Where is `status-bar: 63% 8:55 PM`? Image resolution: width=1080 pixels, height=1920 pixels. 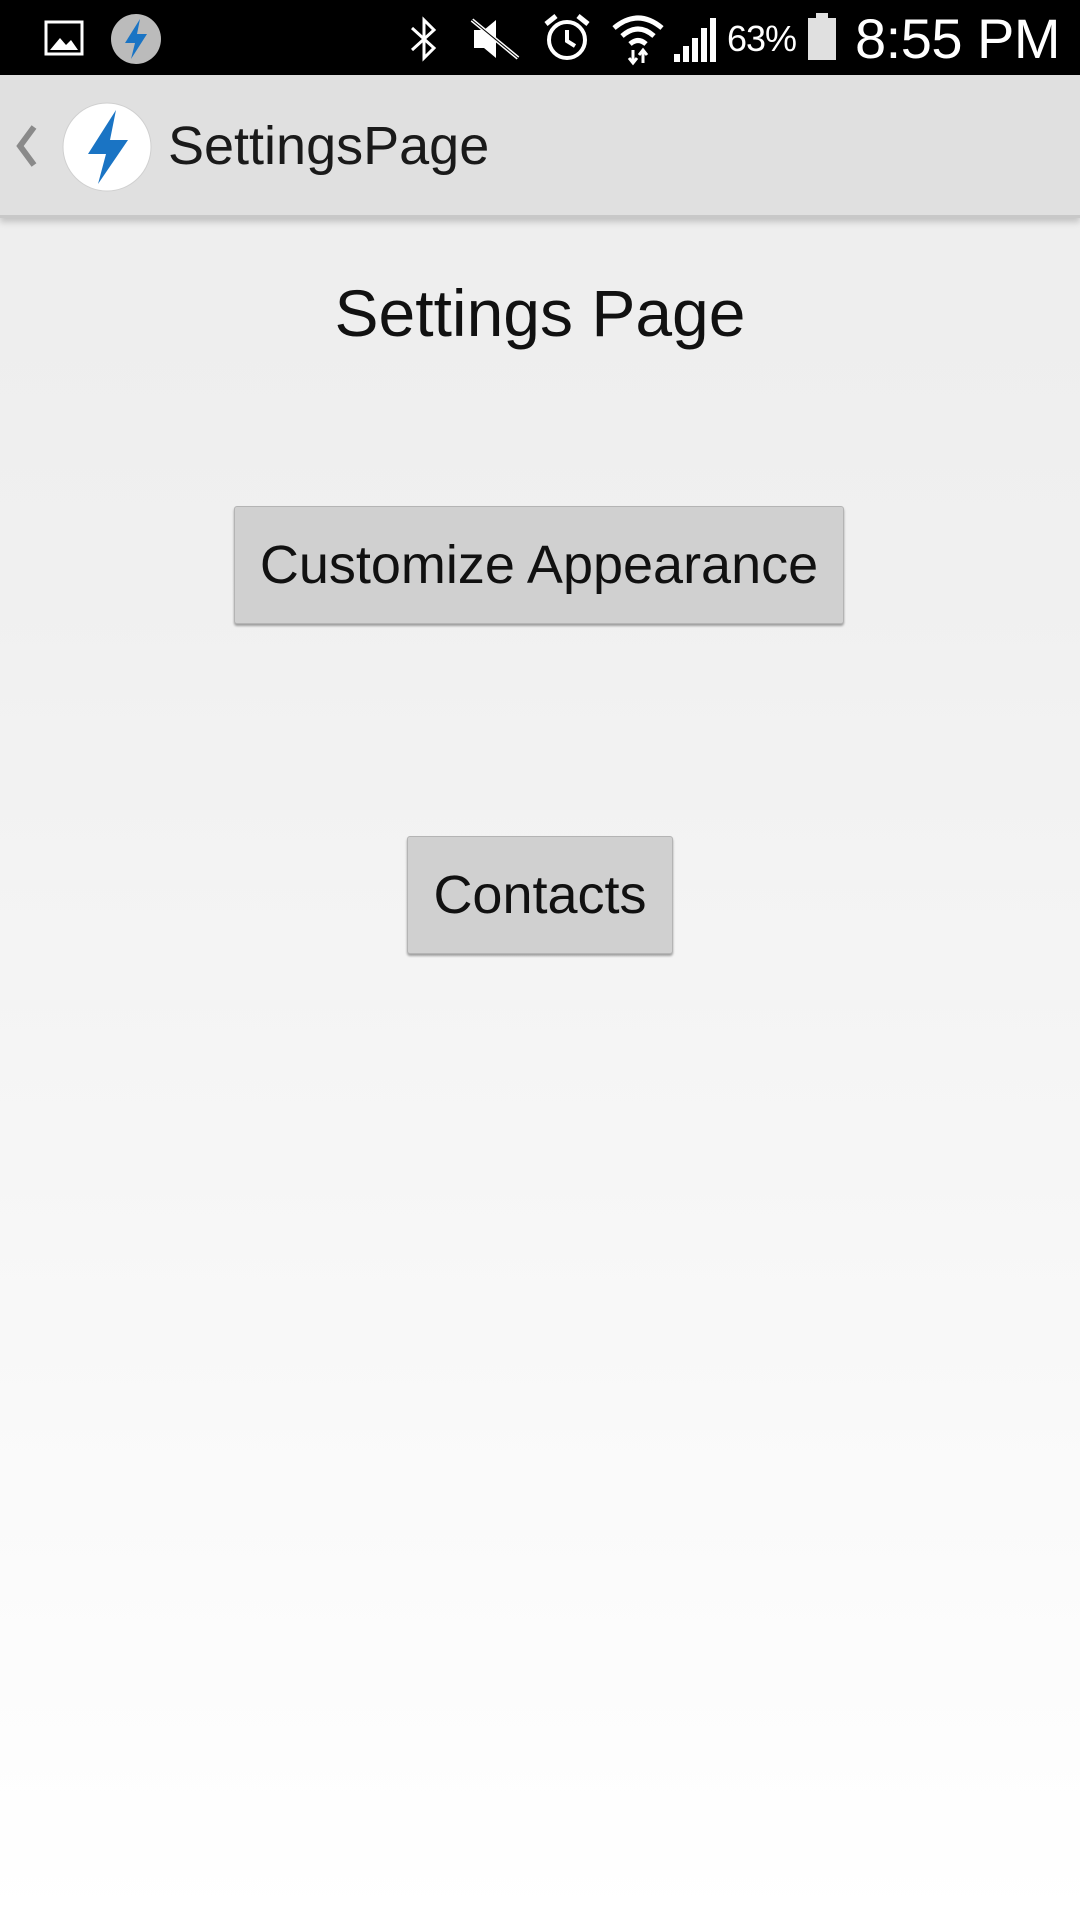
status-bar: 63% 8:55 PM is located at coordinates (540, 37).